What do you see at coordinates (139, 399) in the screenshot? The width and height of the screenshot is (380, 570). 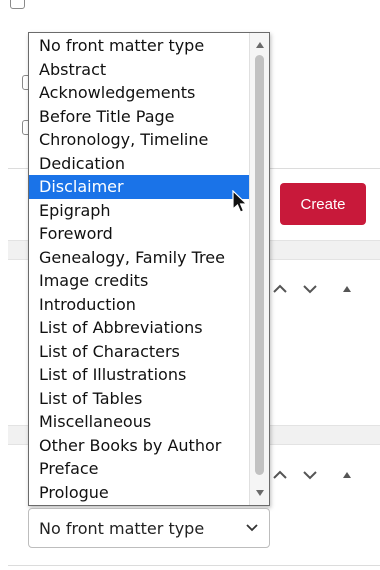 I see `option-list-of-tables: List of Tables` at bounding box center [139, 399].